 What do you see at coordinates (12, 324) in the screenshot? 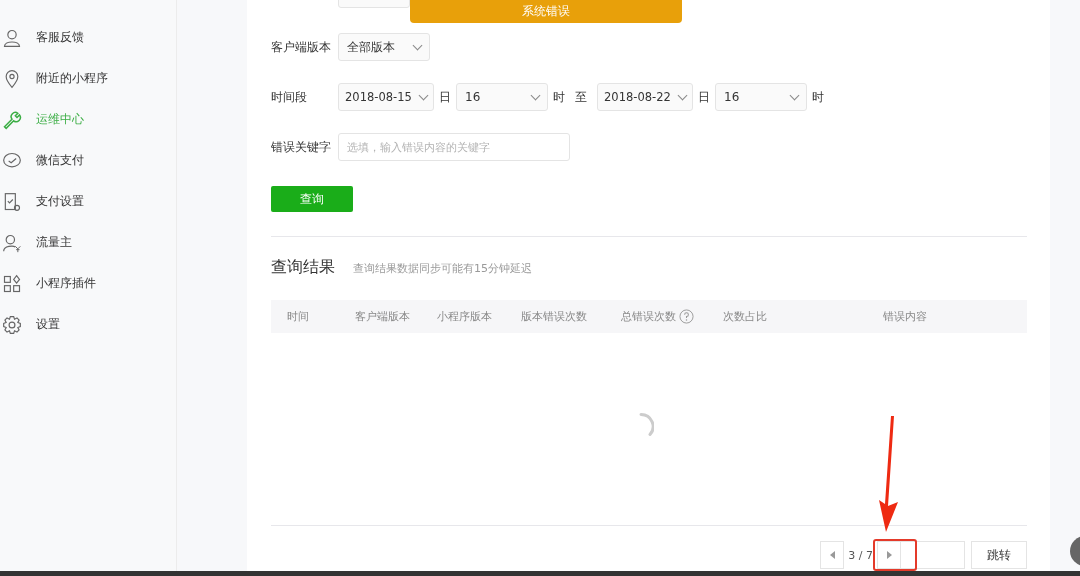
I see `settings-icon` at bounding box center [12, 324].